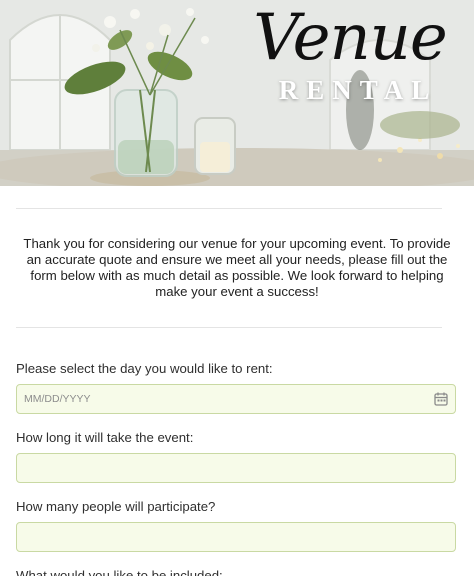 This screenshot has width=474, height=576. I want to click on venue-rental-logo: Venue RENTAL, so click(350, 57).